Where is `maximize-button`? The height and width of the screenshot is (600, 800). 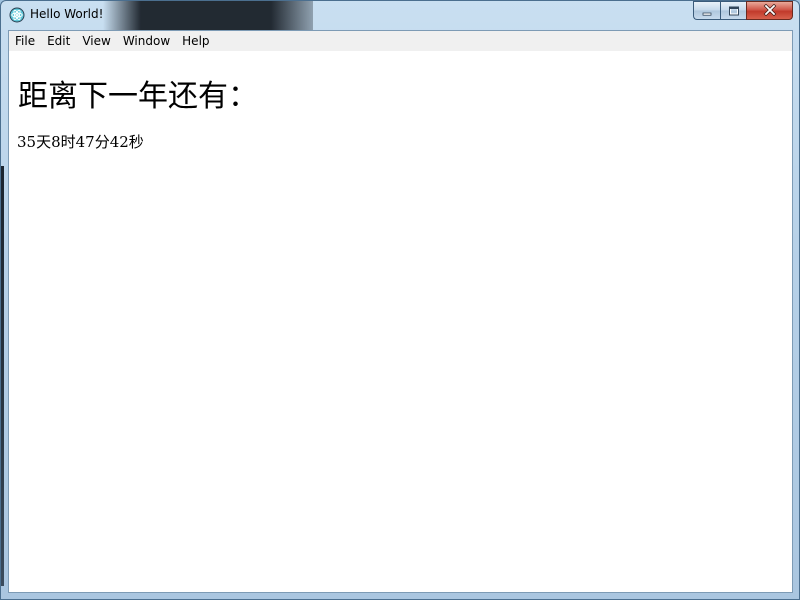
maximize-button is located at coordinates (733, 10).